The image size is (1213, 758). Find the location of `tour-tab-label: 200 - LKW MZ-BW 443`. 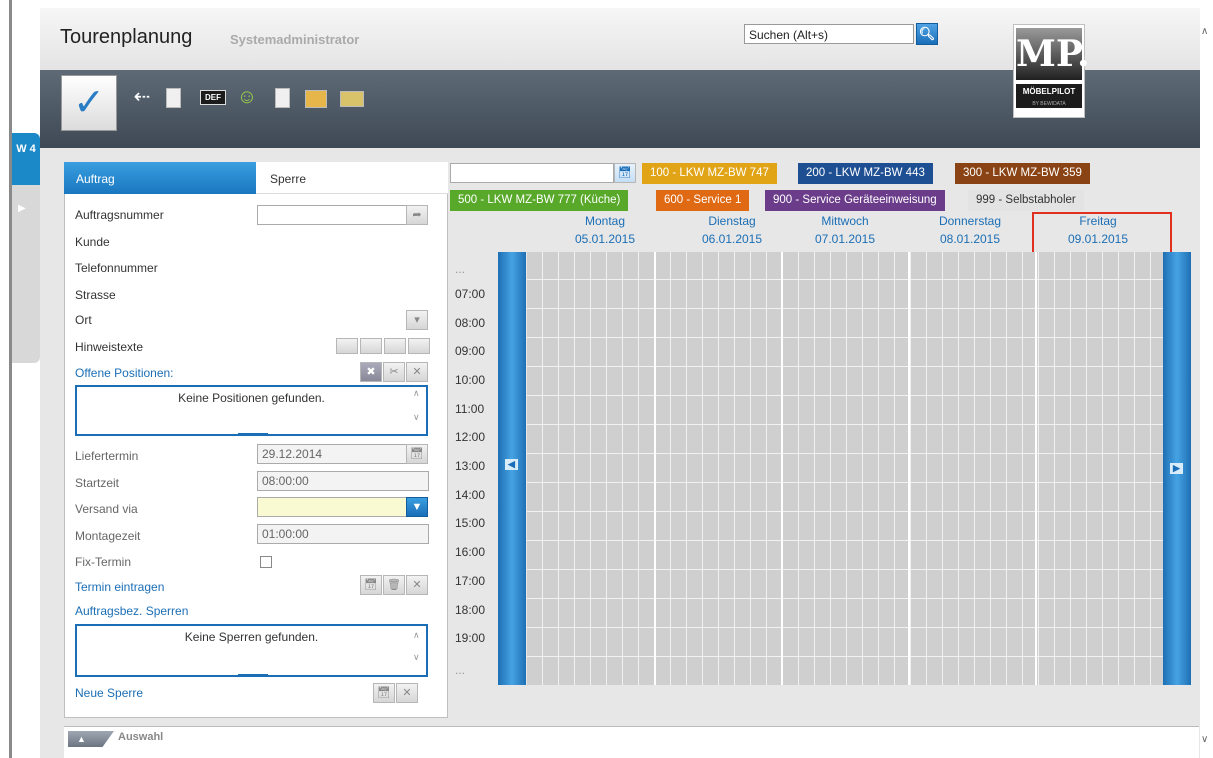

tour-tab-label: 200 - LKW MZ-BW 443 is located at coordinates (865, 173).